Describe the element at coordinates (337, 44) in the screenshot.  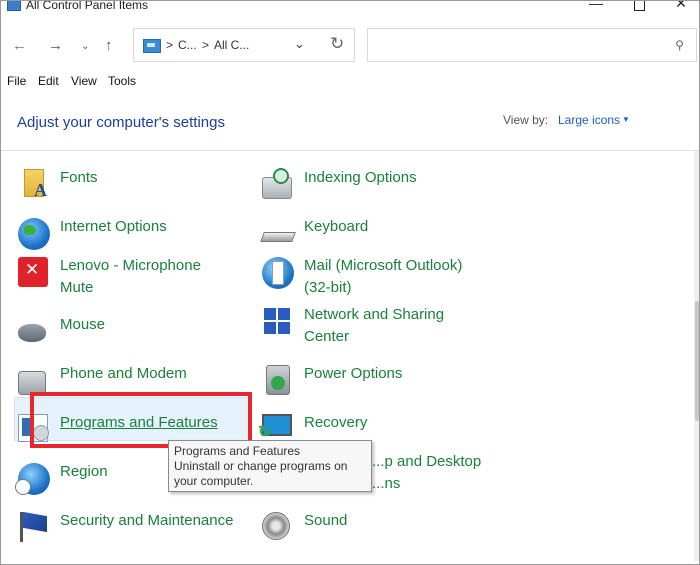
I see `refresh-icon: ↻` at that location.